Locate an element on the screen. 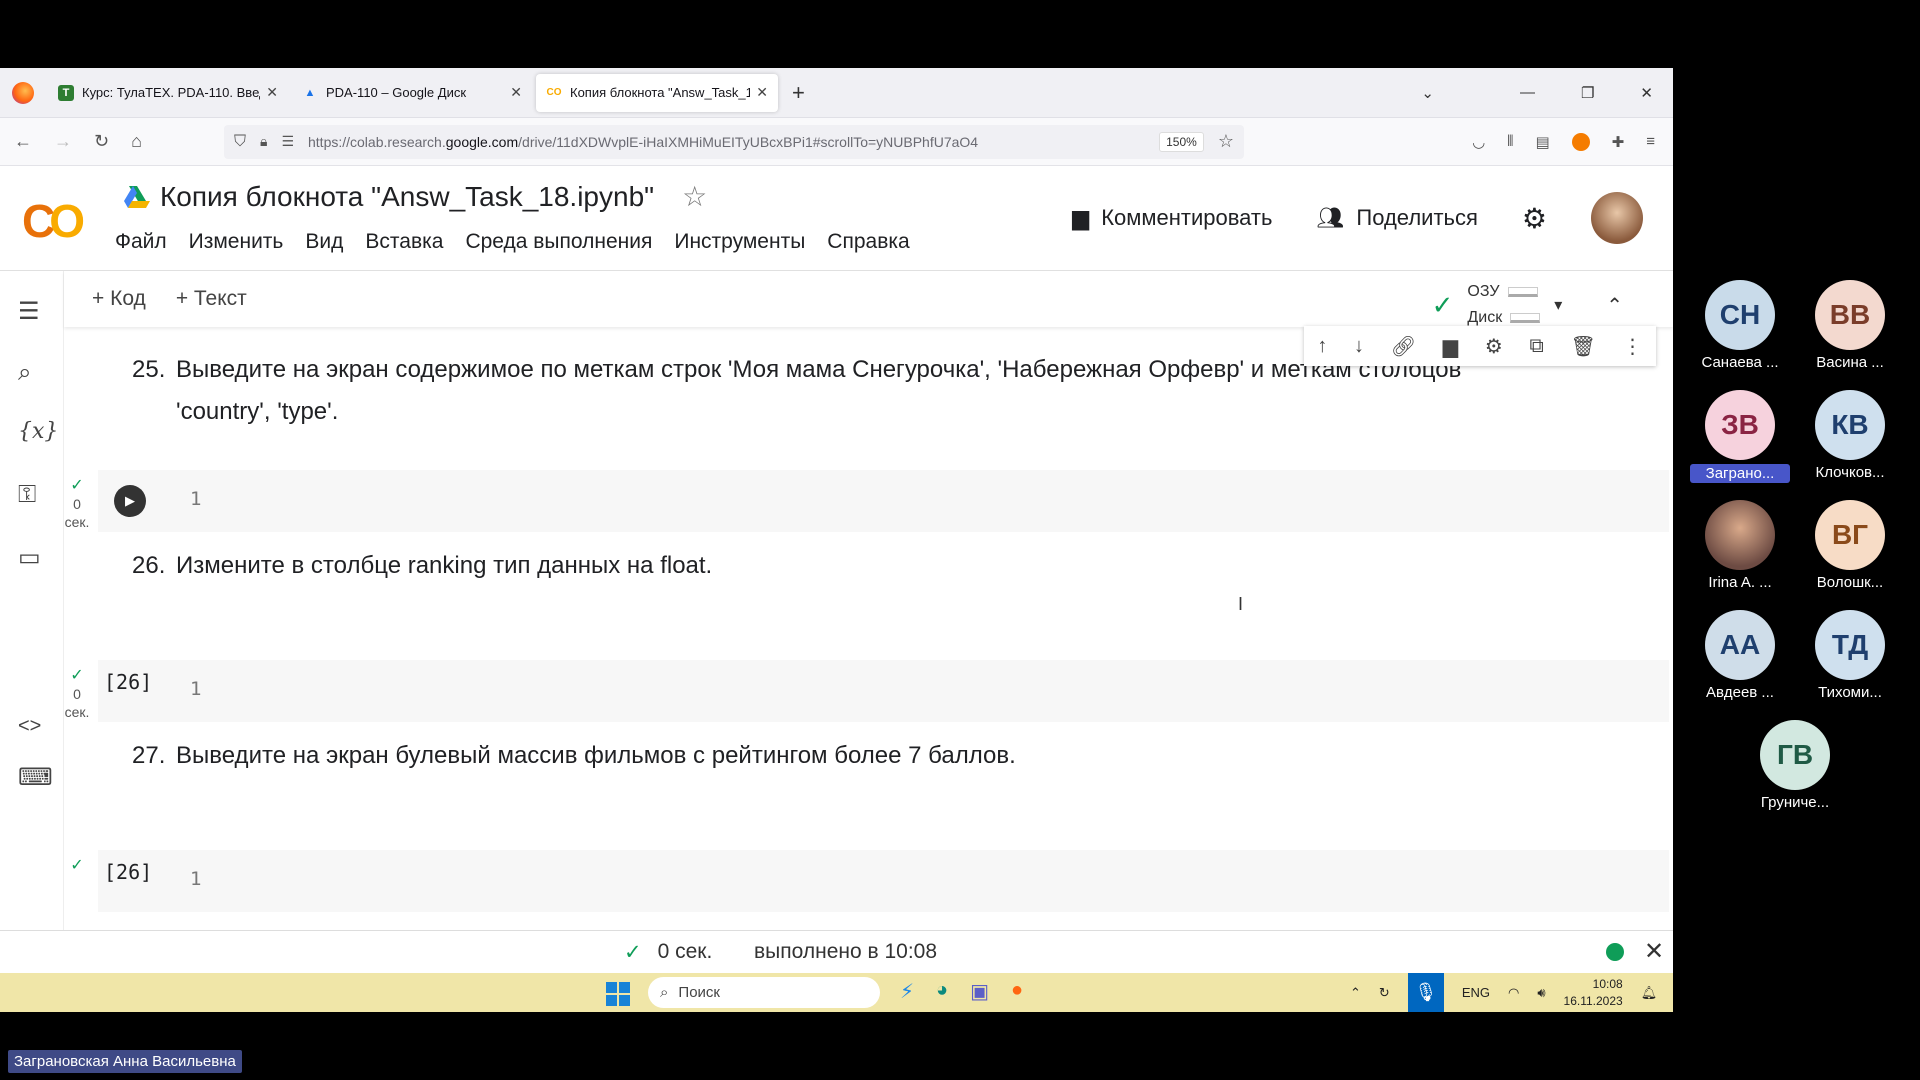  forward-icon: → is located at coordinates (63, 141).